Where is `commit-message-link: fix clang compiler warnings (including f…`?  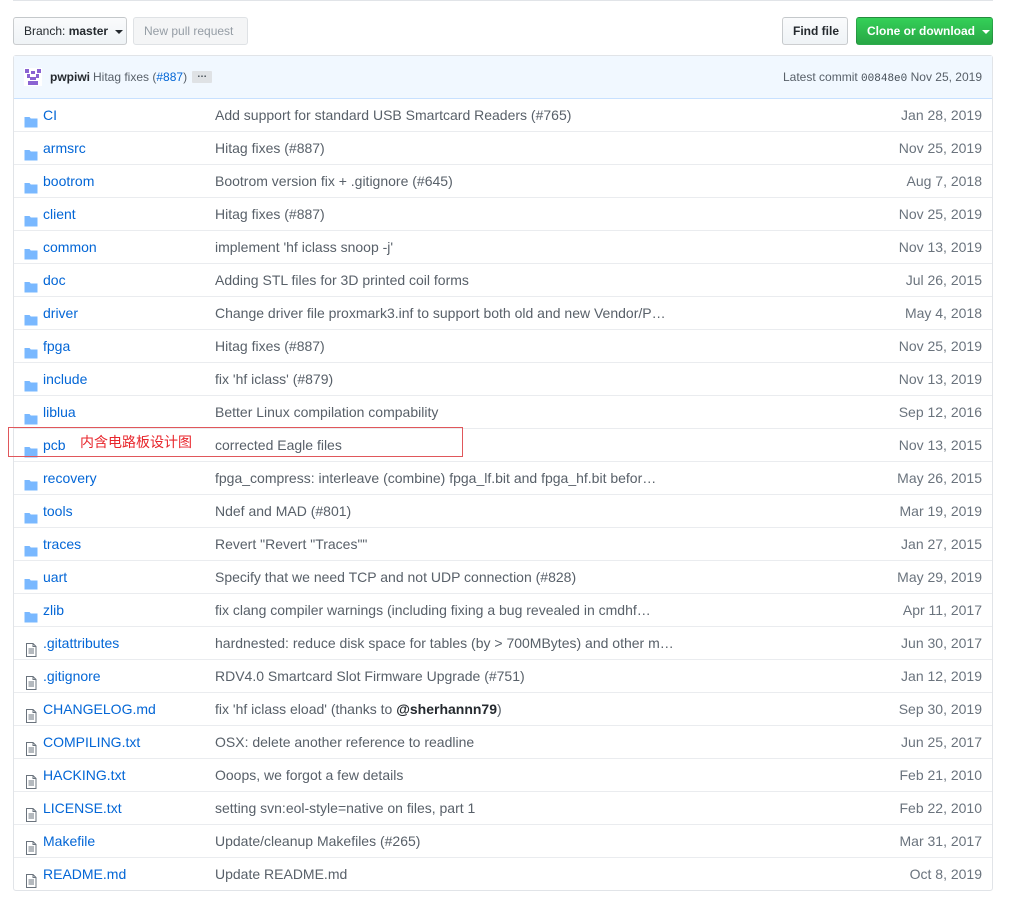 commit-message-link: fix clang compiler warnings (including f… is located at coordinates (450, 610).